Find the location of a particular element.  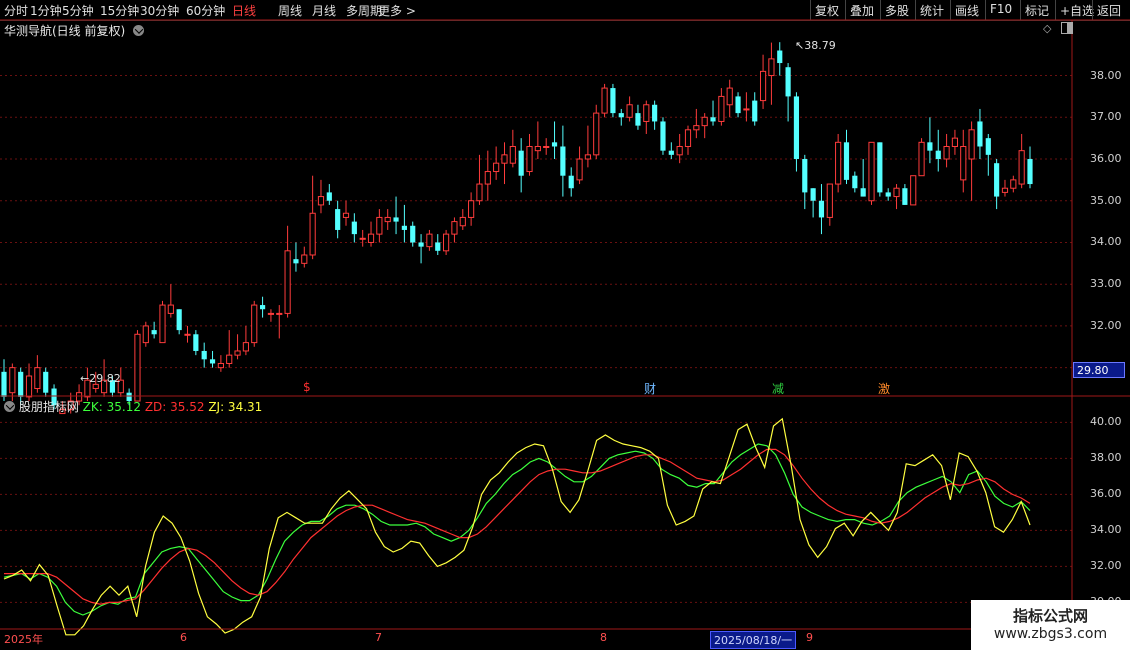

event-marker-0: $ is located at coordinates (307, 387).